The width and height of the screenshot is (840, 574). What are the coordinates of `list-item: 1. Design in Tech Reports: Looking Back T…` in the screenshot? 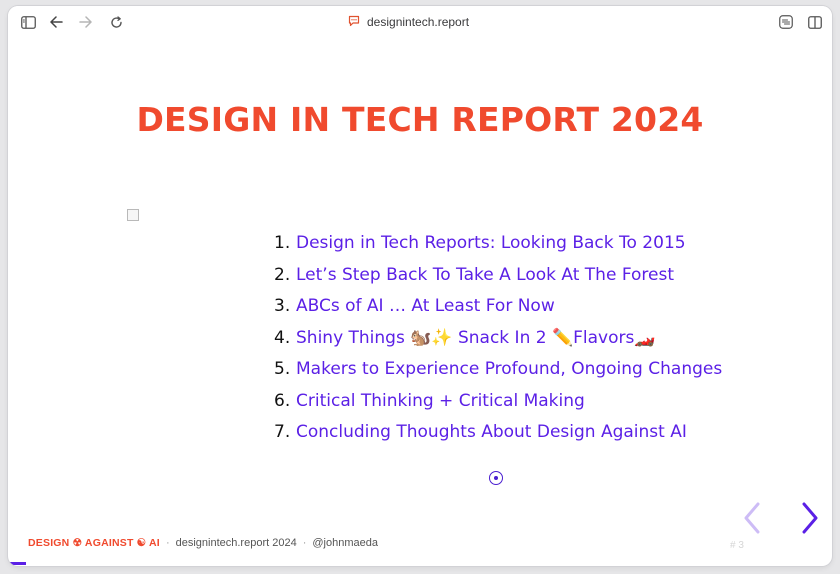 It's located at (498, 247).